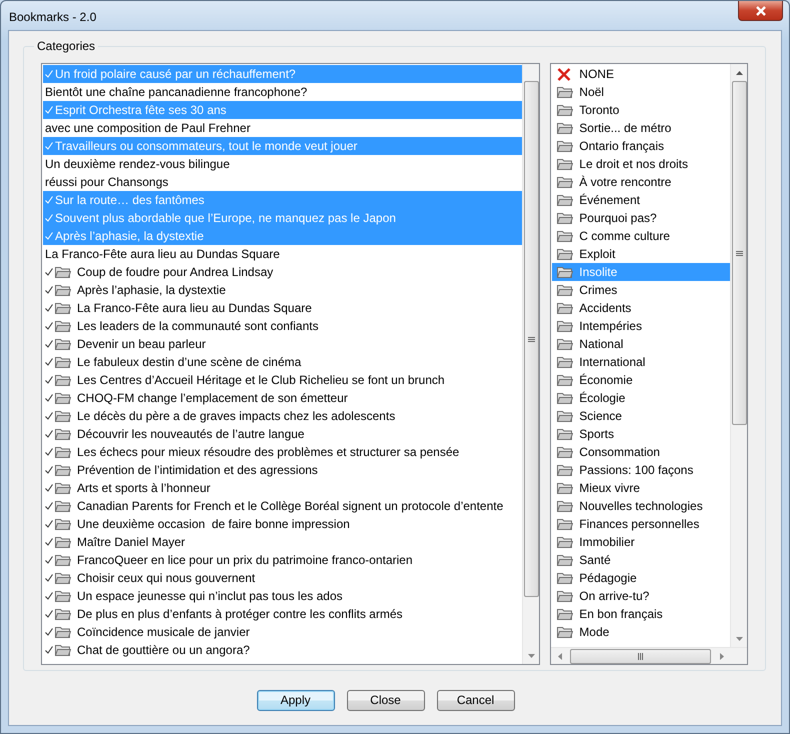 The height and width of the screenshot is (734, 790). I want to click on bookmark-item: réussi pour Chansongs, so click(282, 182).